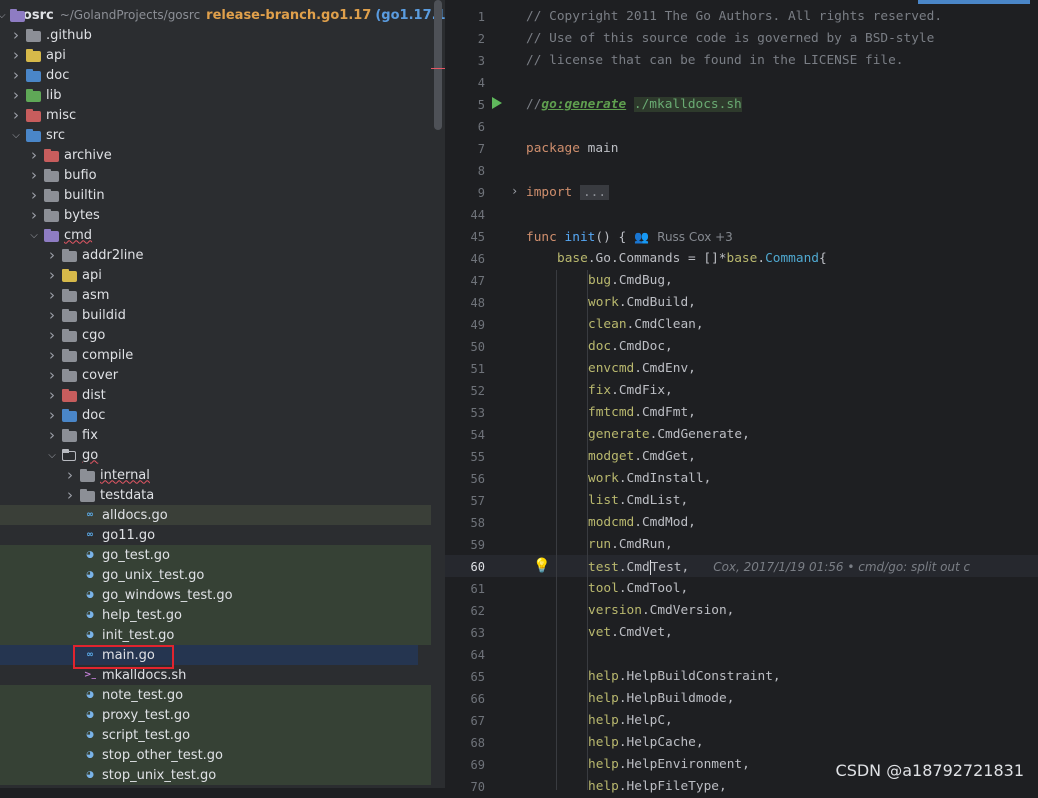  What do you see at coordinates (215, 615) in the screenshot?
I see `tree-item-help-test: ◕ help_test.go` at bounding box center [215, 615].